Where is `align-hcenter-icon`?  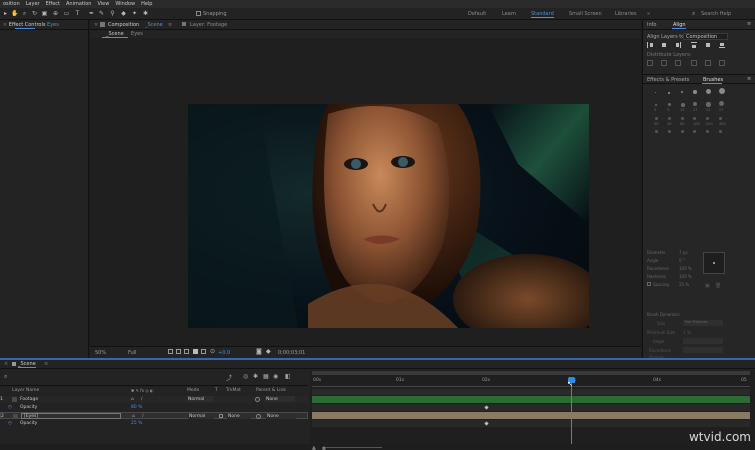 align-hcenter-icon is located at coordinates (664, 45).